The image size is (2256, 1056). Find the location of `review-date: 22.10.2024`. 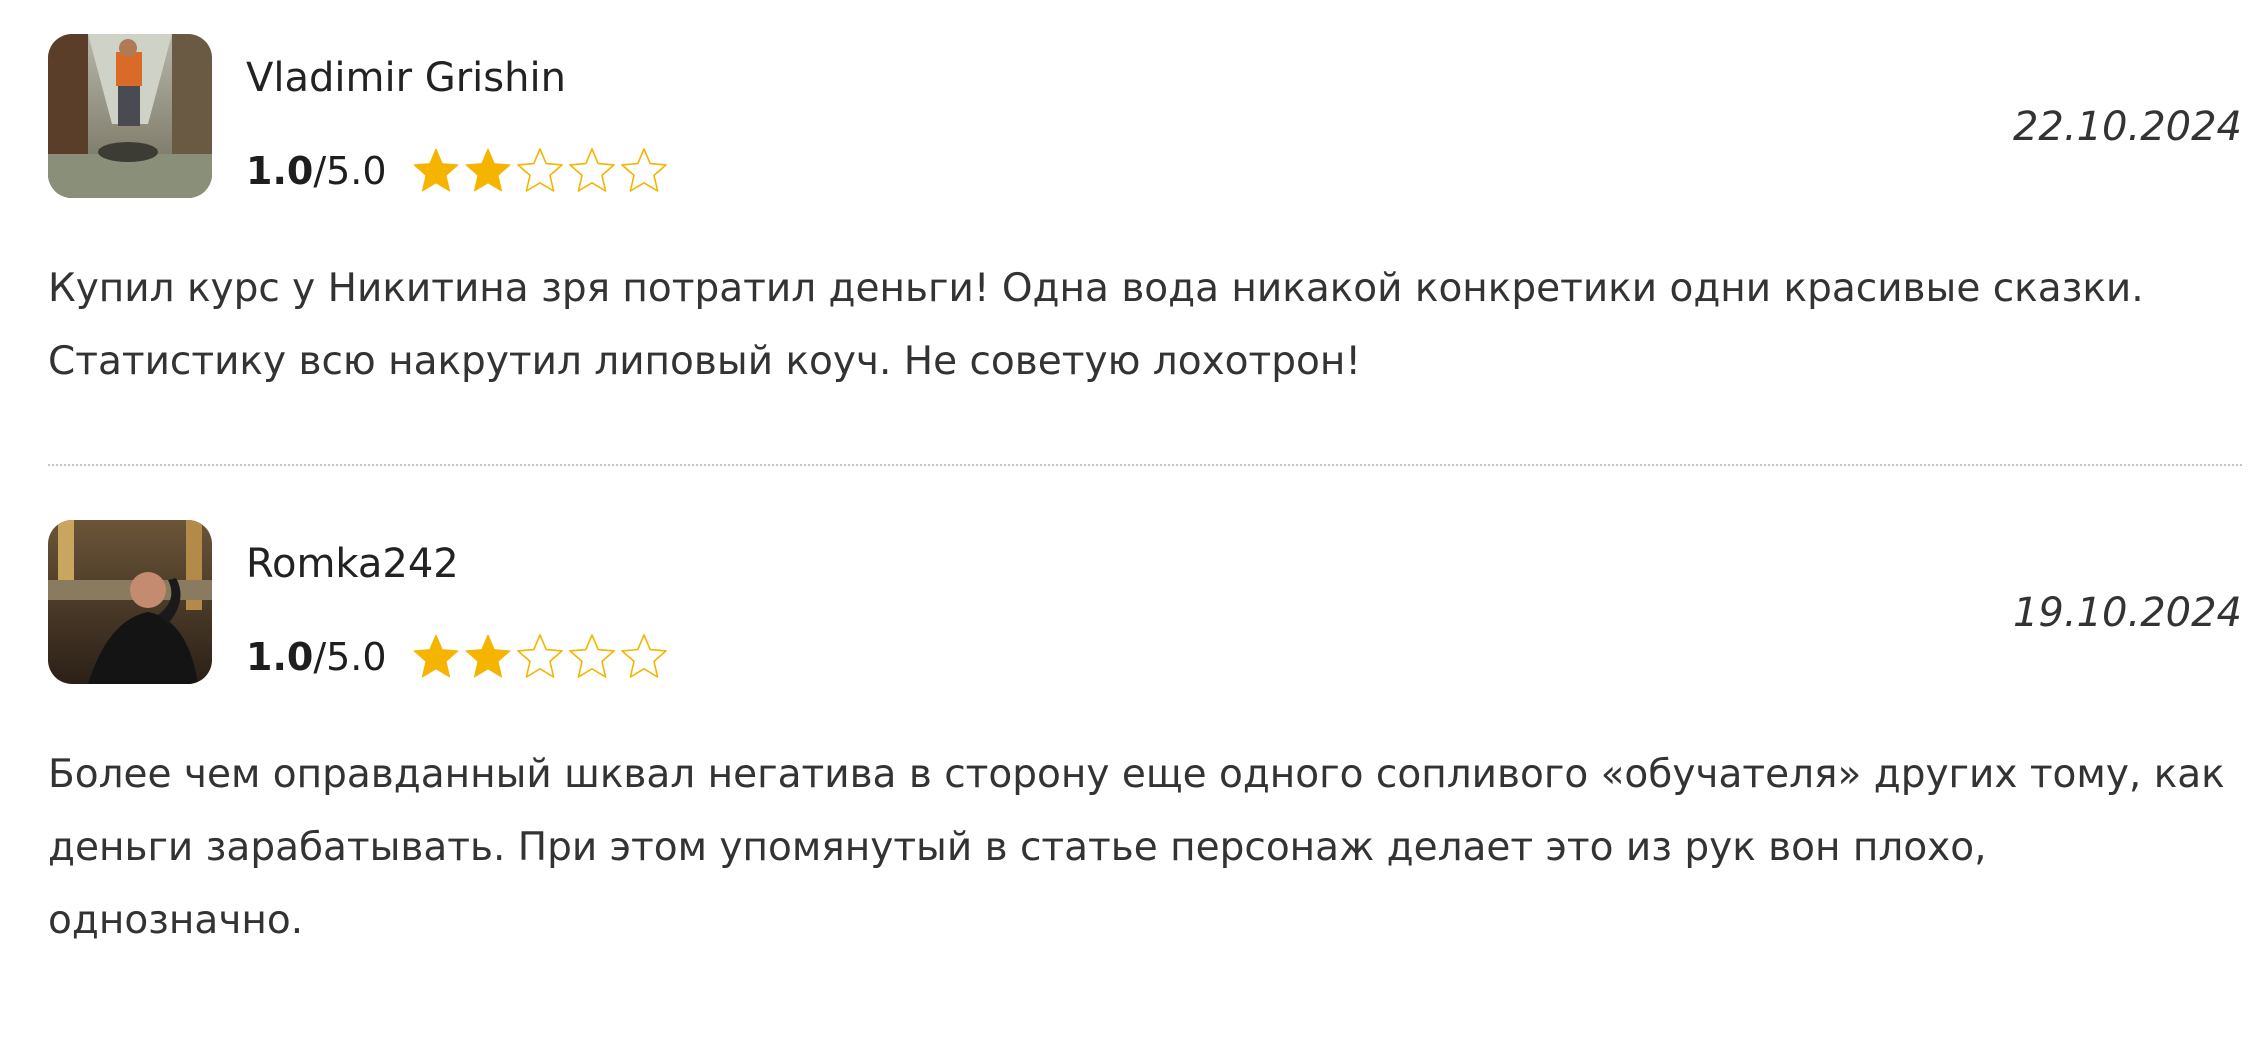

review-date: 22.10.2024 is located at coordinates (2127, 127).